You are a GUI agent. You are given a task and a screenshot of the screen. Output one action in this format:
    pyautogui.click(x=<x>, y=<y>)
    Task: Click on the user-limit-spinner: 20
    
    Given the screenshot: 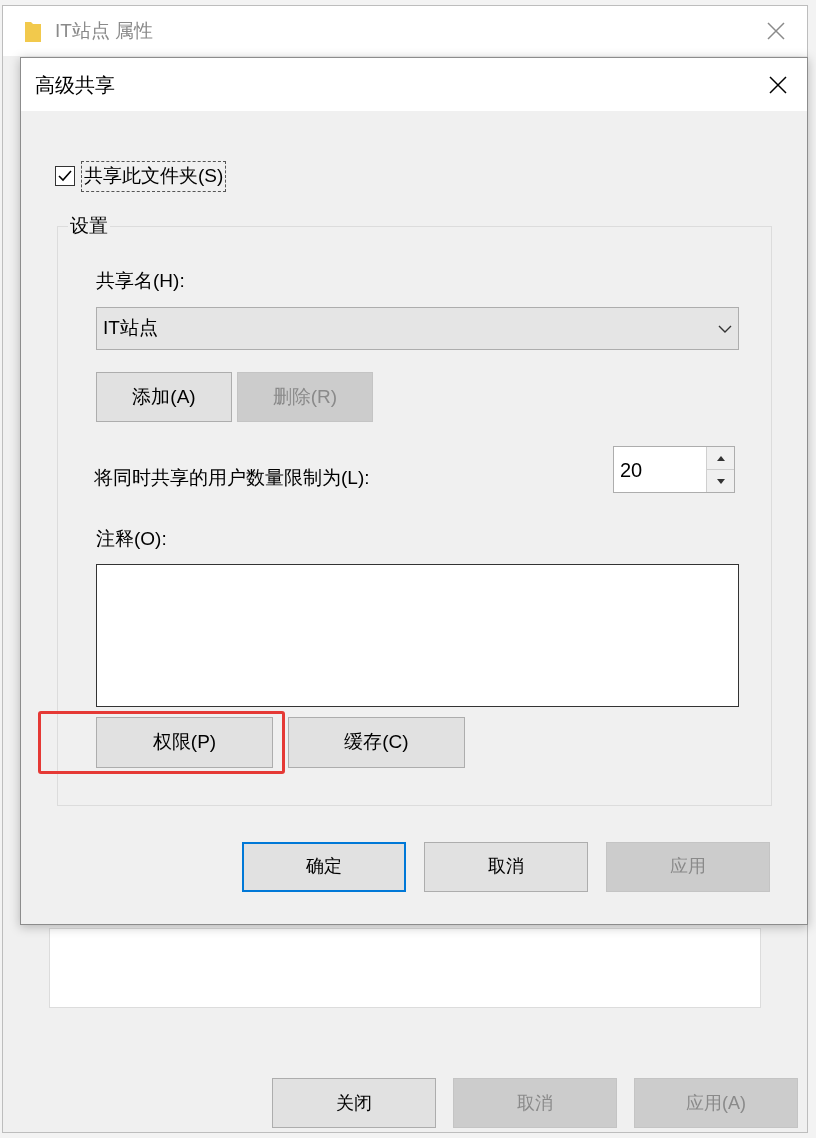 What is the action you would take?
    pyautogui.click(x=674, y=469)
    